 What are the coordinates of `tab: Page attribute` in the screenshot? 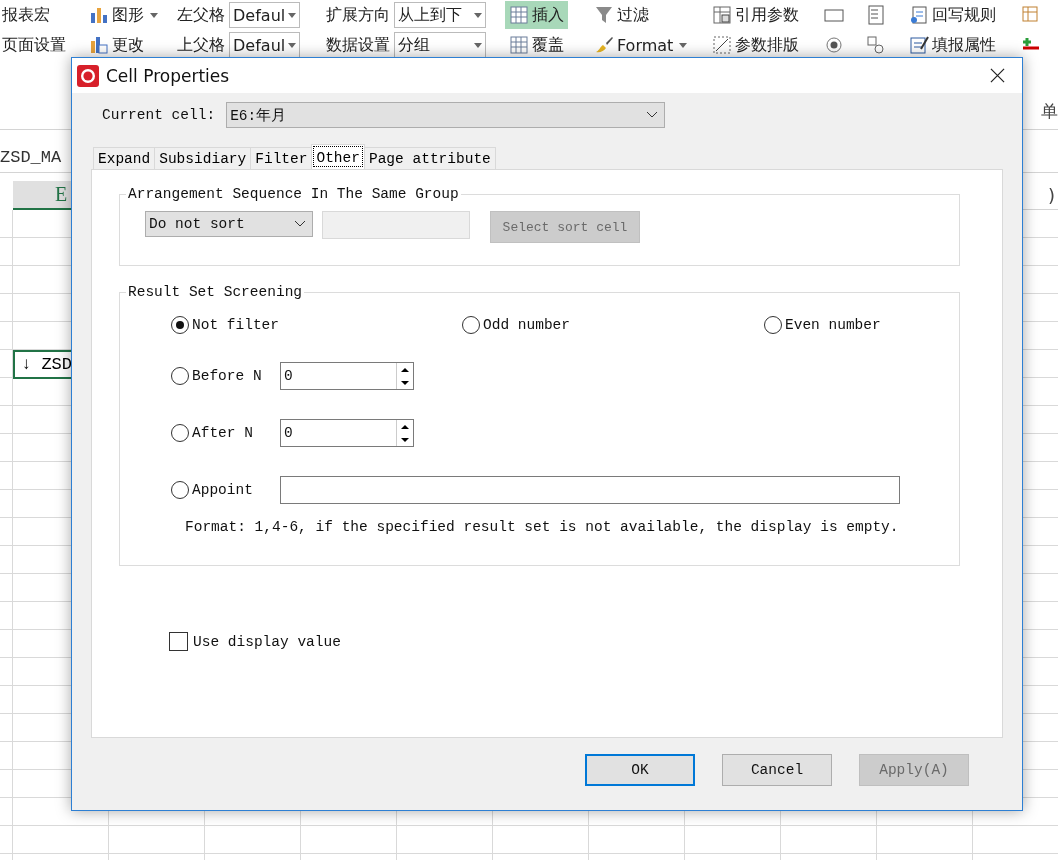 It's located at (429, 158).